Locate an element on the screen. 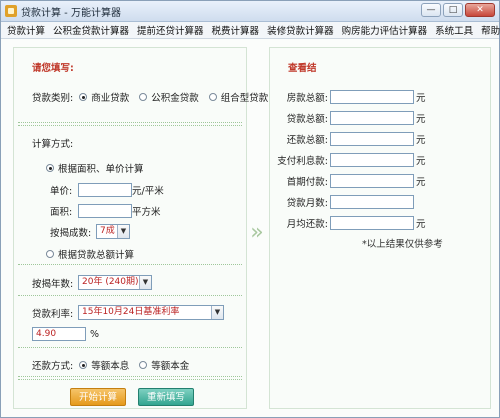  result-row-monthly: 月均还款: 元 is located at coordinates (348, 223).